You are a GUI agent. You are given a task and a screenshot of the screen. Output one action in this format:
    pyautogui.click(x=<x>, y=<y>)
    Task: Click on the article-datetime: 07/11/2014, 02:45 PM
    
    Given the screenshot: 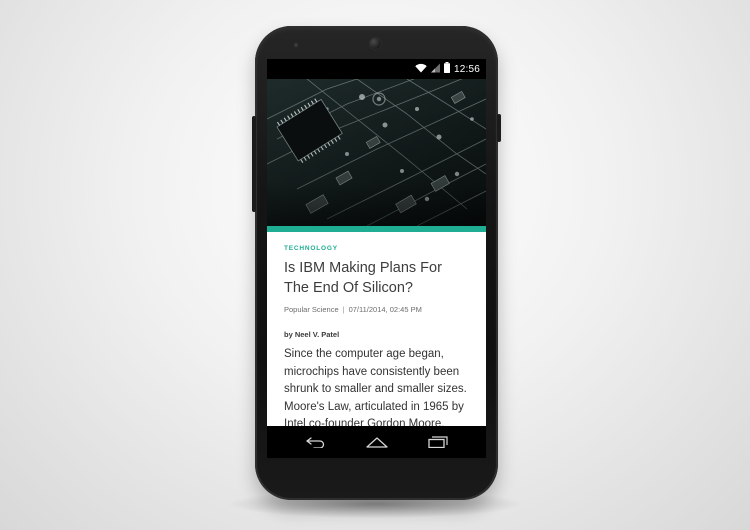 What is the action you would take?
    pyautogui.click(x=385, y=309)
    